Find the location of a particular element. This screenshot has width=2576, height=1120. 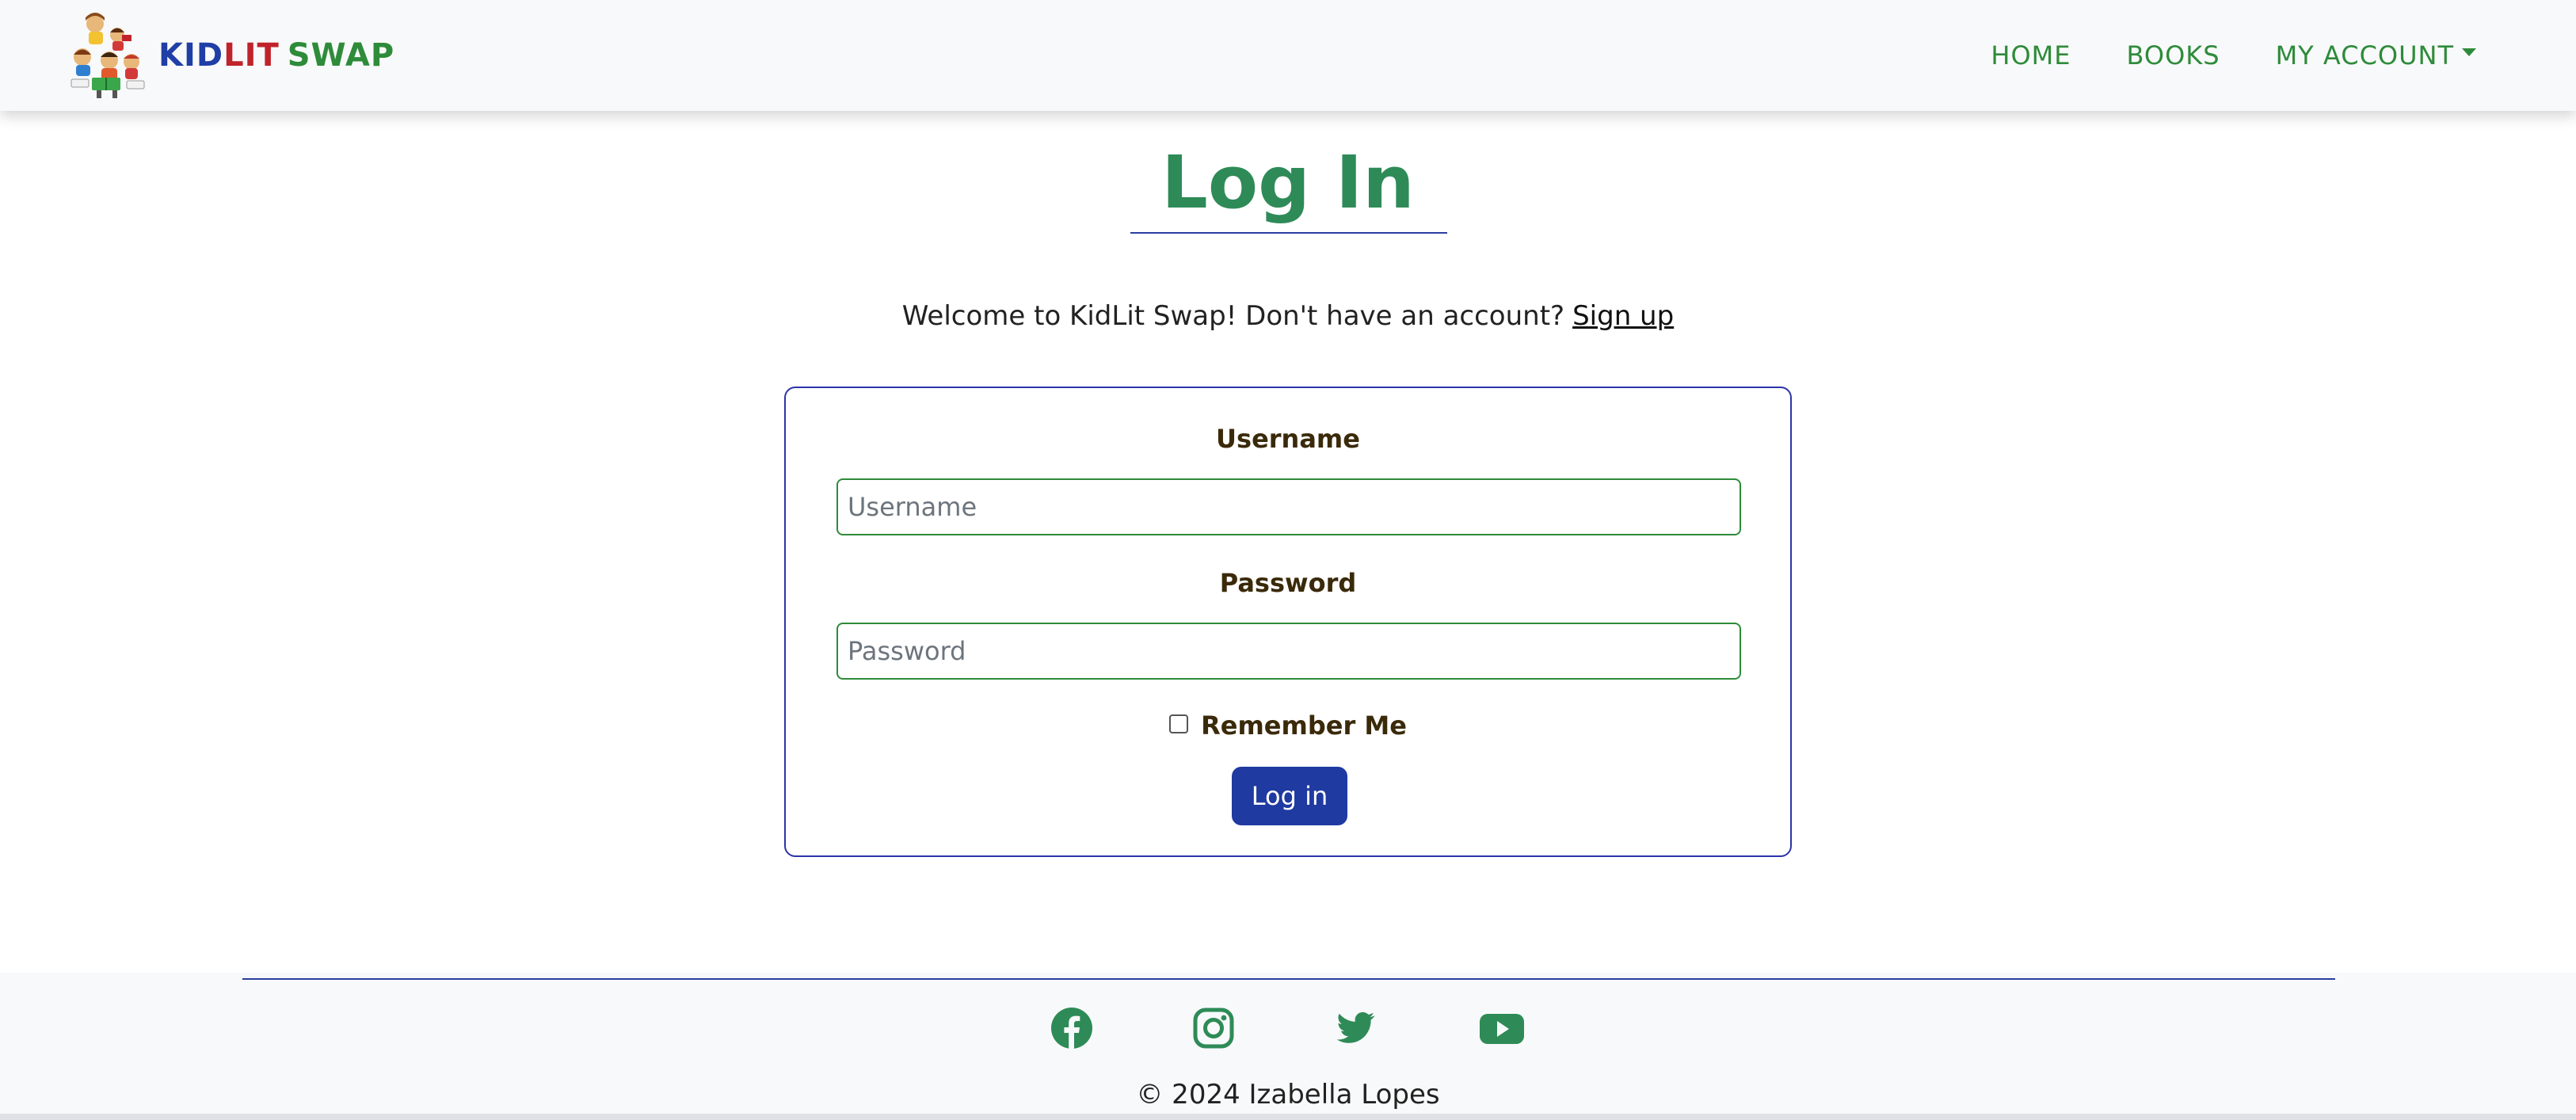

brand-swap-text: SWAP is located at coordinates (341, 55).